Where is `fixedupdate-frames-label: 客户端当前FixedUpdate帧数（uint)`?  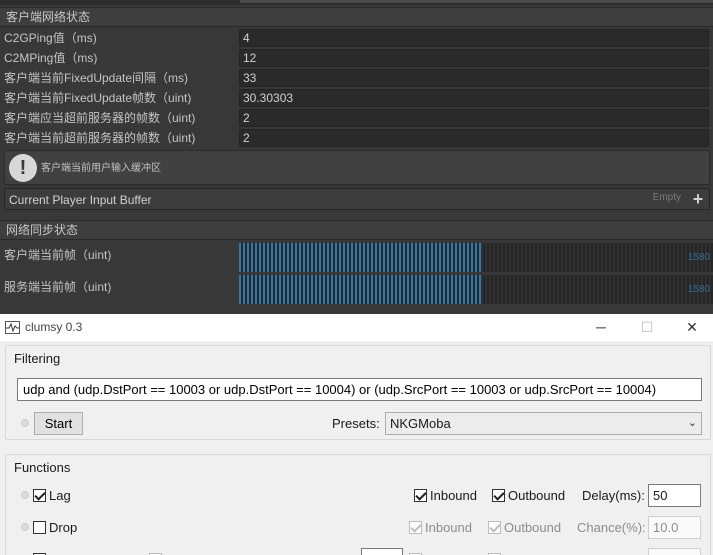 fixedupdate-frames-label: 客户端当前FixedUpdate帧数（uint) is located at coordinates (98, 98).